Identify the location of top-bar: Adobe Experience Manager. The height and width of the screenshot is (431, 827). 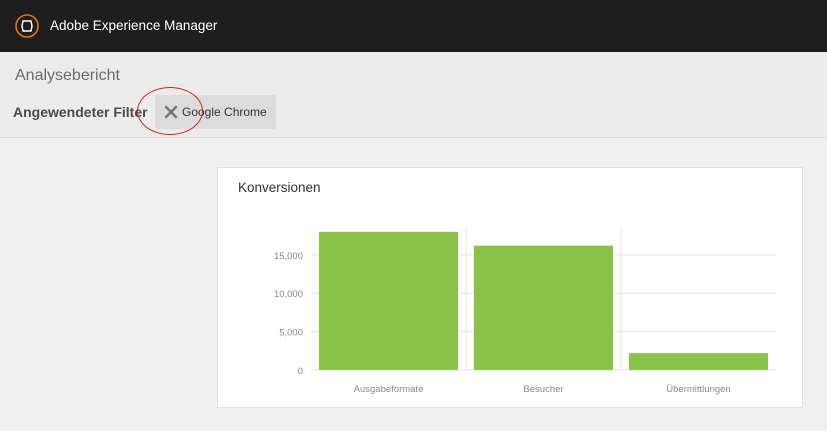
(413, 26).